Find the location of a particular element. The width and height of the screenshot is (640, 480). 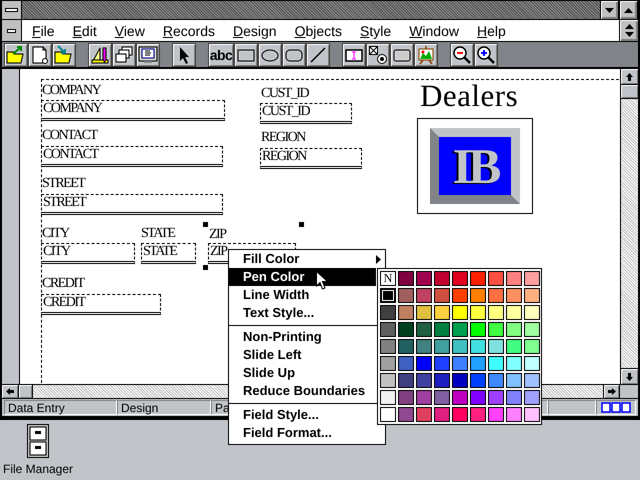

file-cabinet-icon is located at coordinates (38, 441).